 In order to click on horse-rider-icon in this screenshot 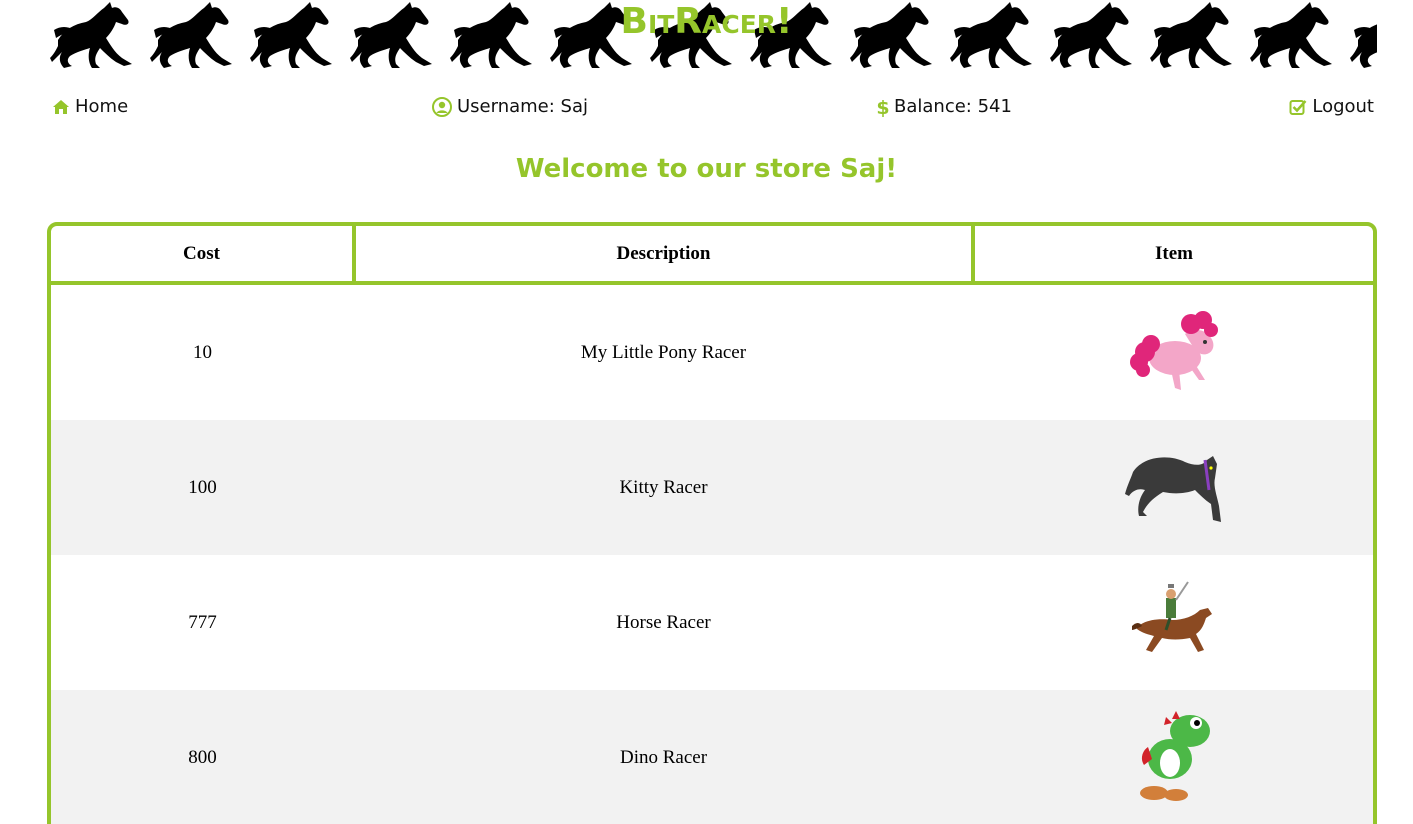, I will do `click(1173, 623)`.